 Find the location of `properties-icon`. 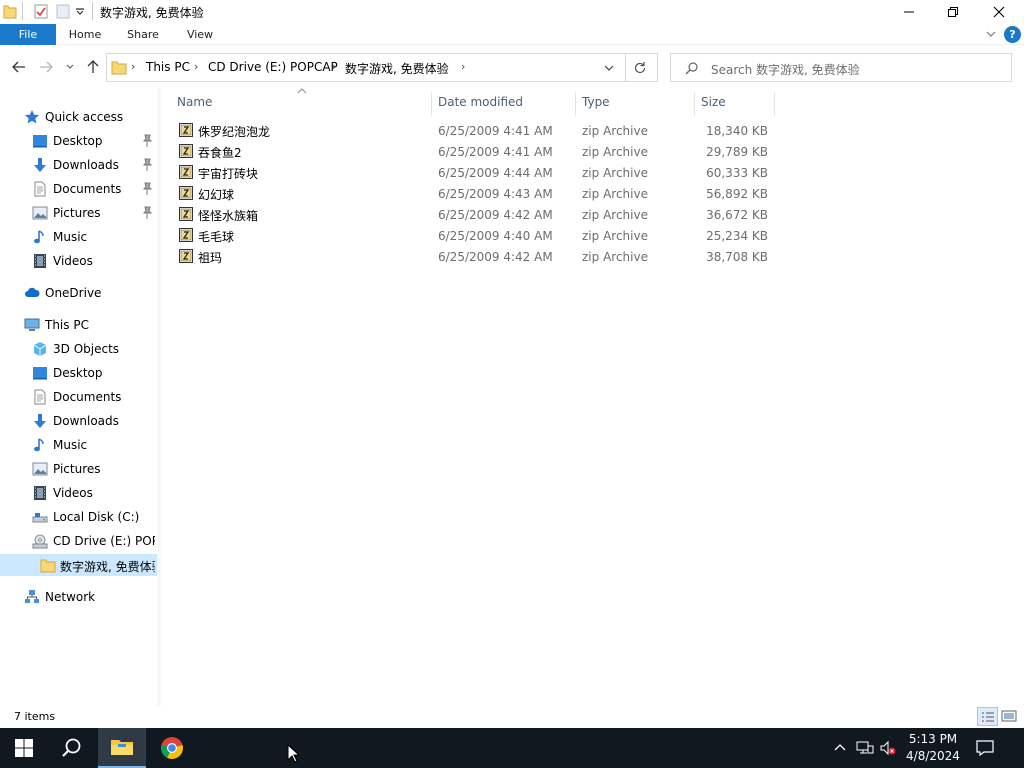

properties-icon is located at coordinates (41, 11).